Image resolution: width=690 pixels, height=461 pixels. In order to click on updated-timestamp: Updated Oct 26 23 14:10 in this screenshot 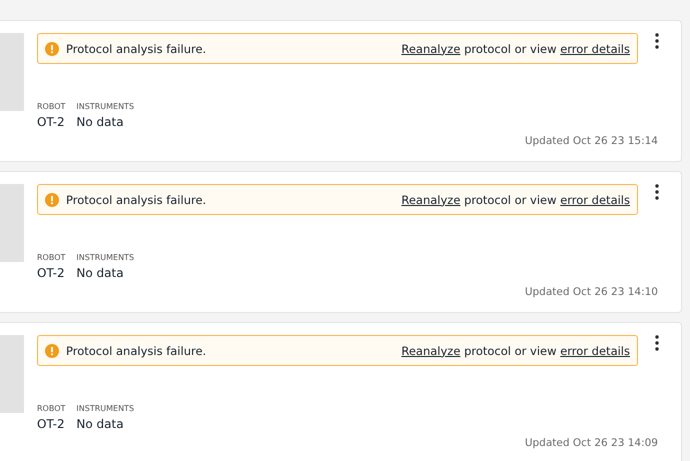, I will do `click(591, 292)`.